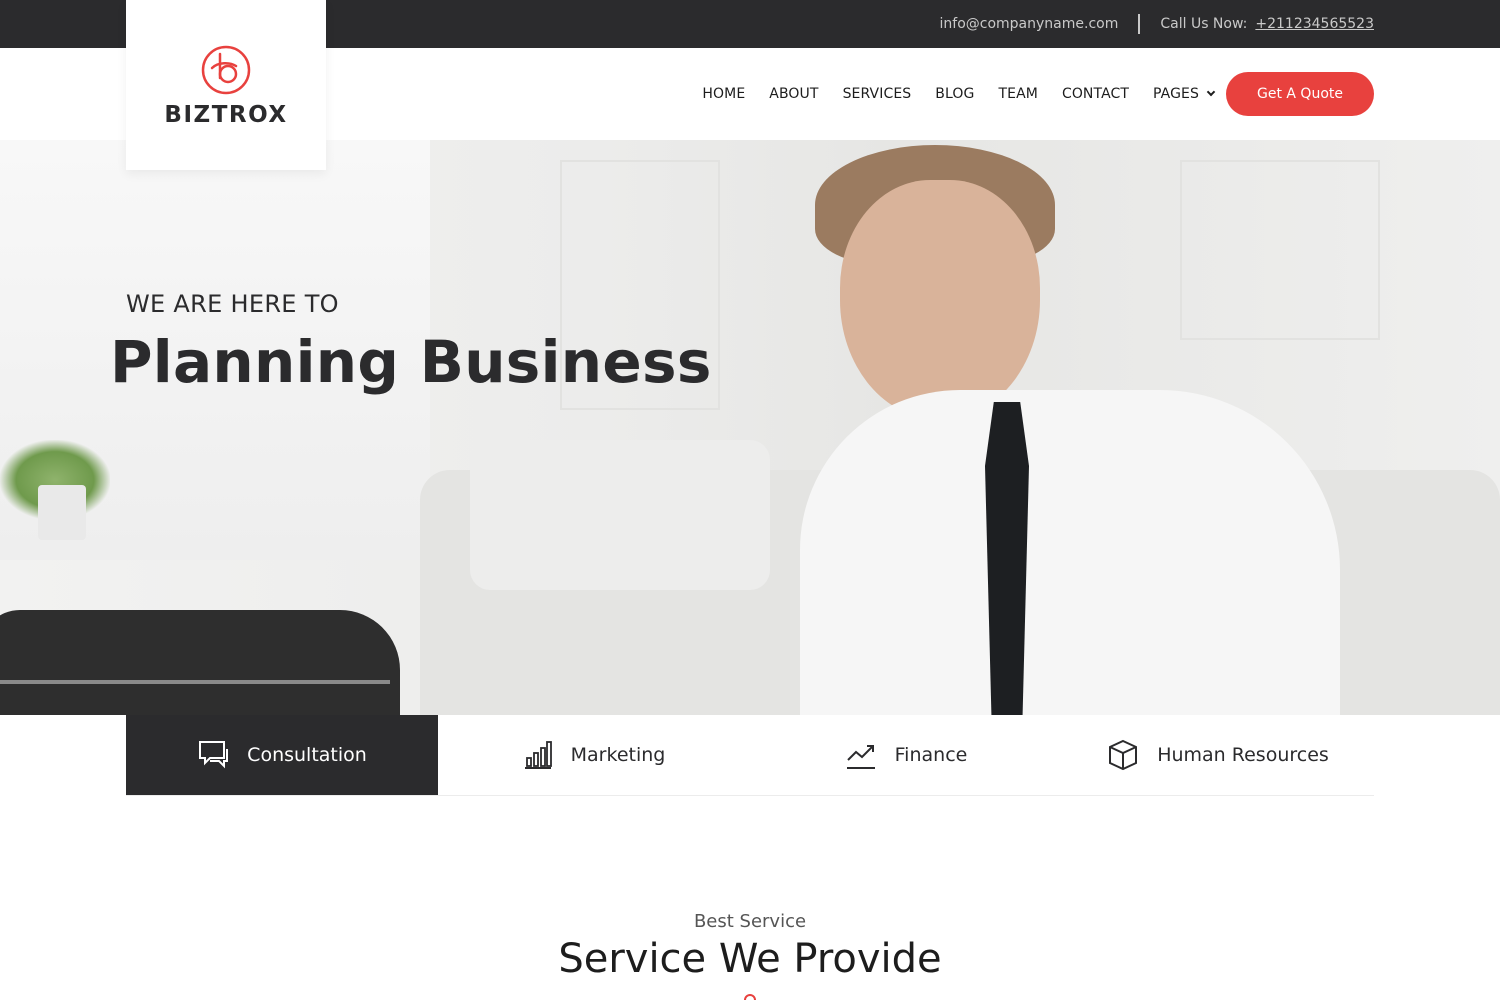 This screenshot has height=1000, width=1500. Describe the element at coordinates (750, 997) in the screenshot. I see `section-divider-icon` at that location.